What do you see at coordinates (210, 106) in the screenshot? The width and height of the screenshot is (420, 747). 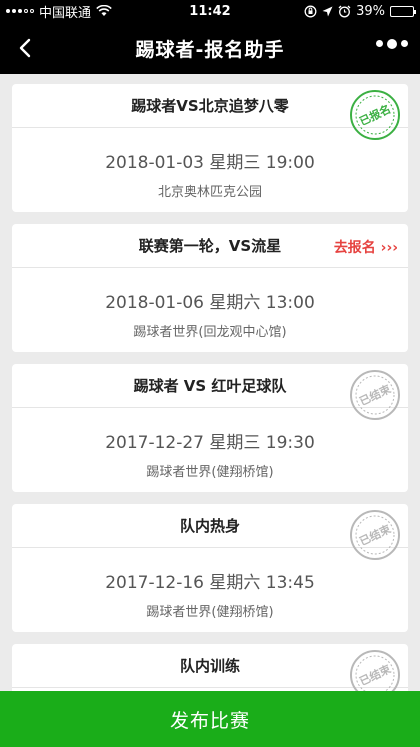 I see `match-title: 踢球者VS北京追梦八零` at bounding box center [210, 106].